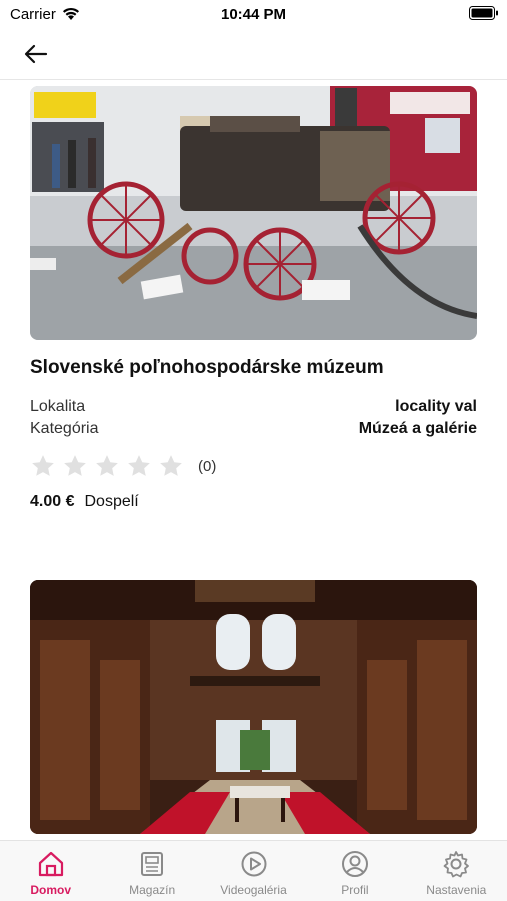  Describe the element at coordinates (152, 864) in the screenshot. I see `magazine-icon` at that location.